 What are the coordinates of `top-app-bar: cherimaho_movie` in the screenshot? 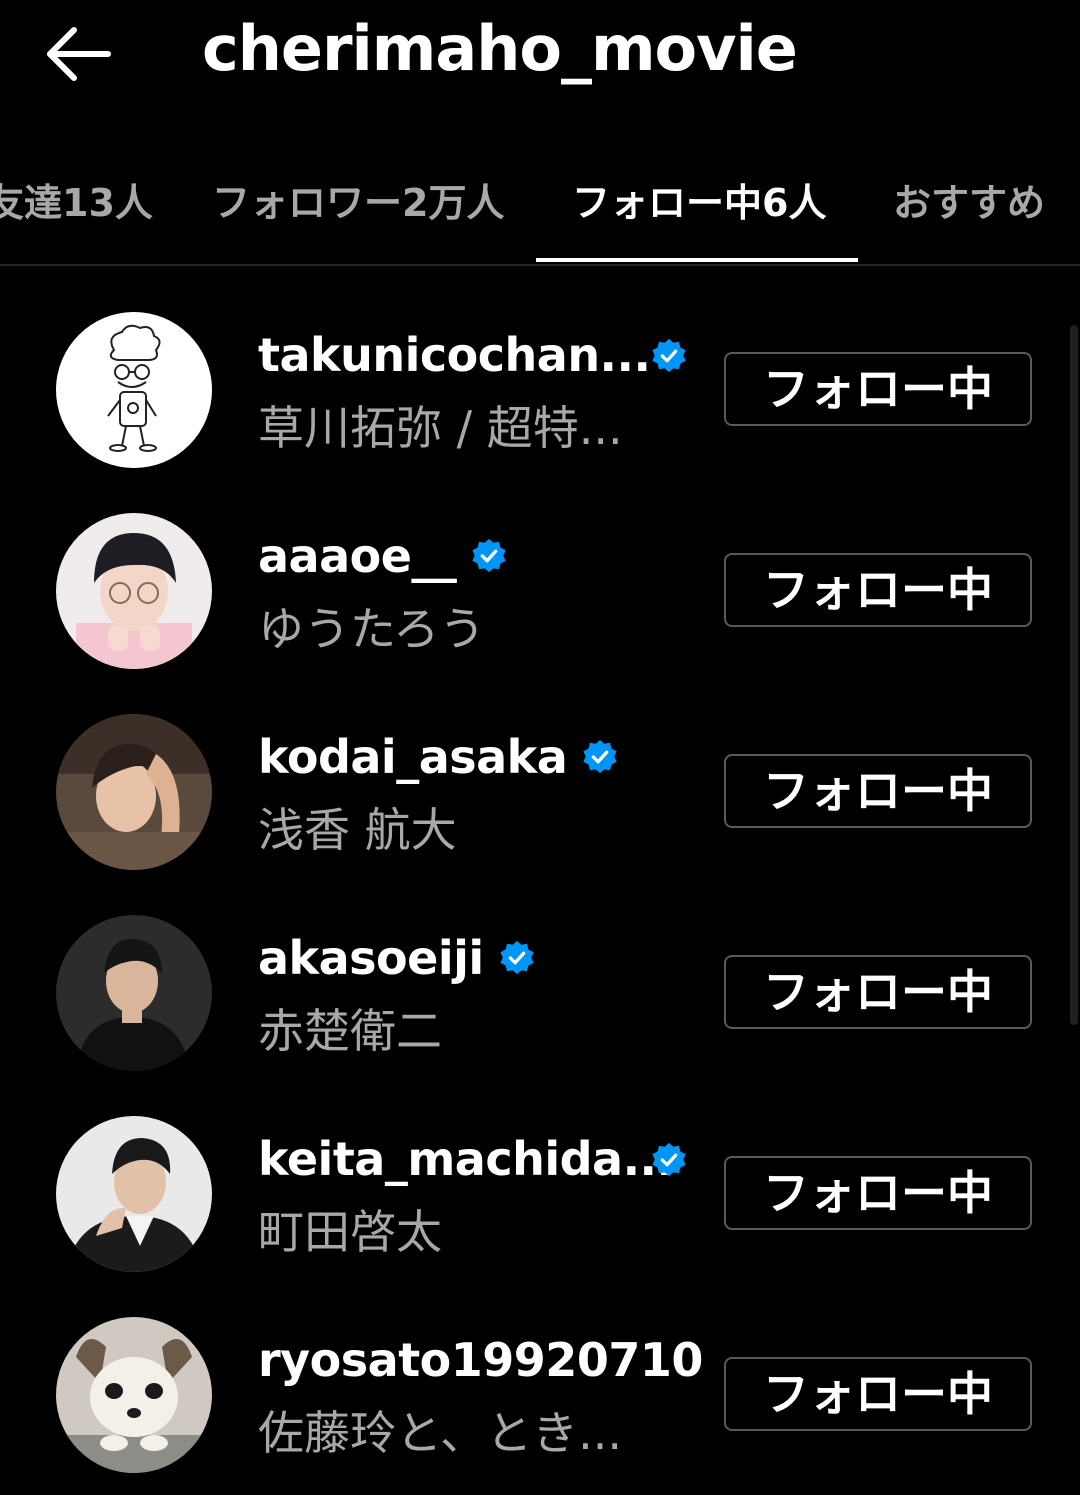 It's located at (540, 55).